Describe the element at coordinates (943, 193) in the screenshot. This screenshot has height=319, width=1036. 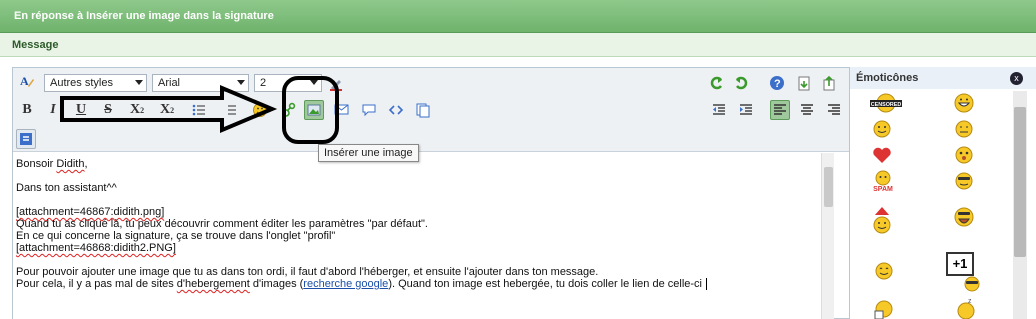
I see `emoticon-panel: Émoticônes x CENSORED SPAM +1 z` at that location.